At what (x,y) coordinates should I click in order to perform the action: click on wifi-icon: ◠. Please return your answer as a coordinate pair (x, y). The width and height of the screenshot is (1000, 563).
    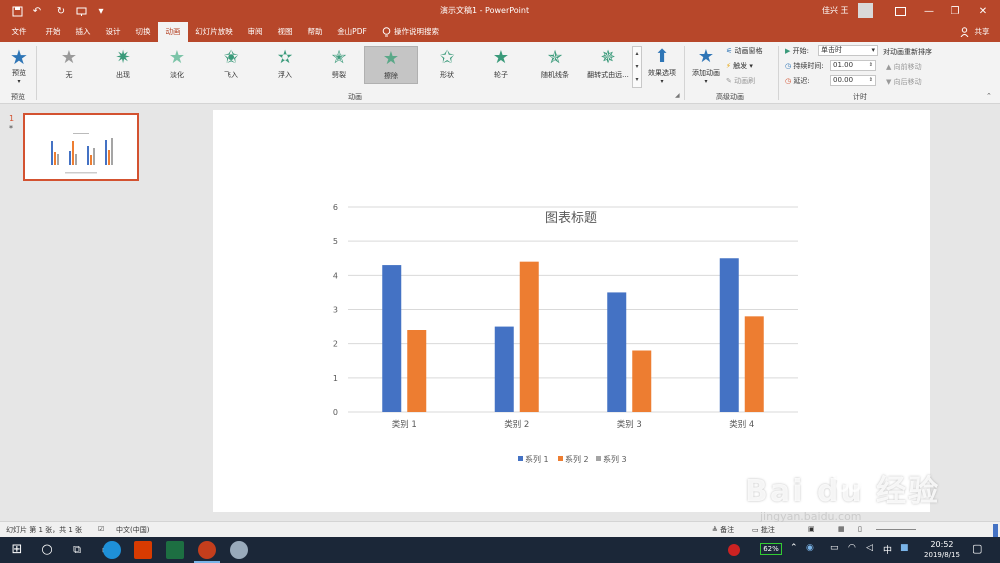
    Looking at the image, I should click on (852, 548).